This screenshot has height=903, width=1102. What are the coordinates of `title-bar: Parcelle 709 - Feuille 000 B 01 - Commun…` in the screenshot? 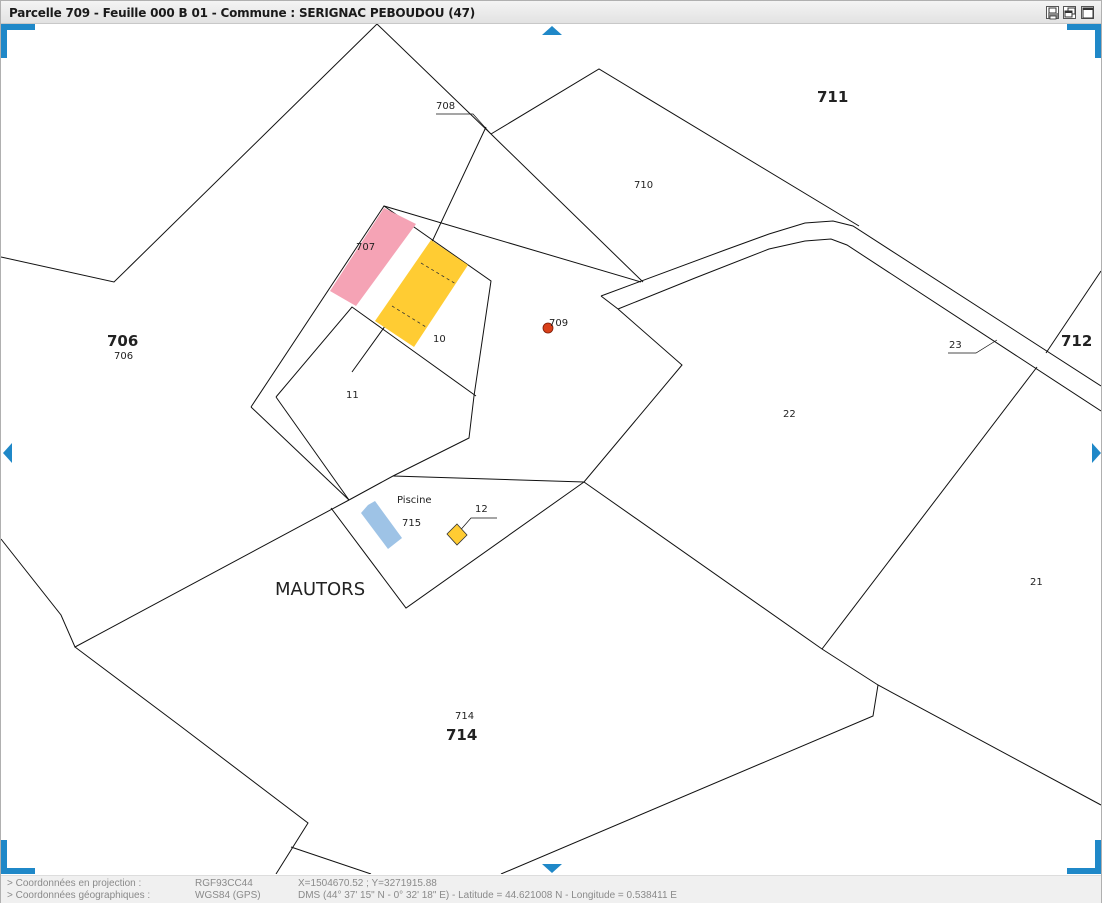 It's located at (551, 12).